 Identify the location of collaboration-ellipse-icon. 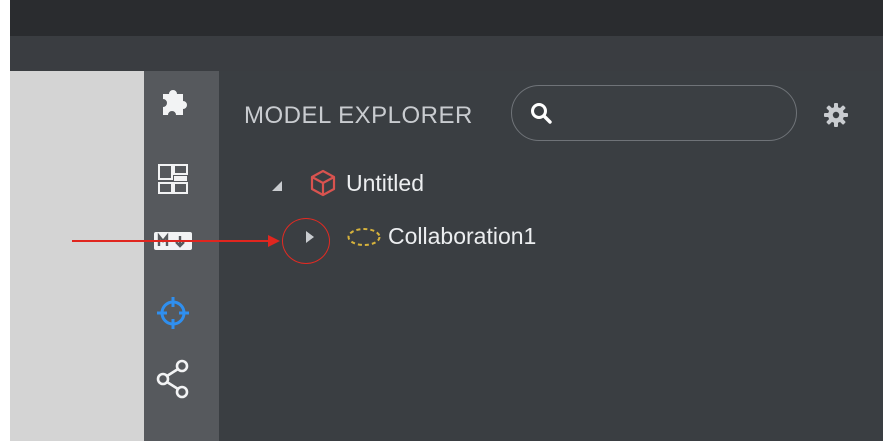
(364, 236).